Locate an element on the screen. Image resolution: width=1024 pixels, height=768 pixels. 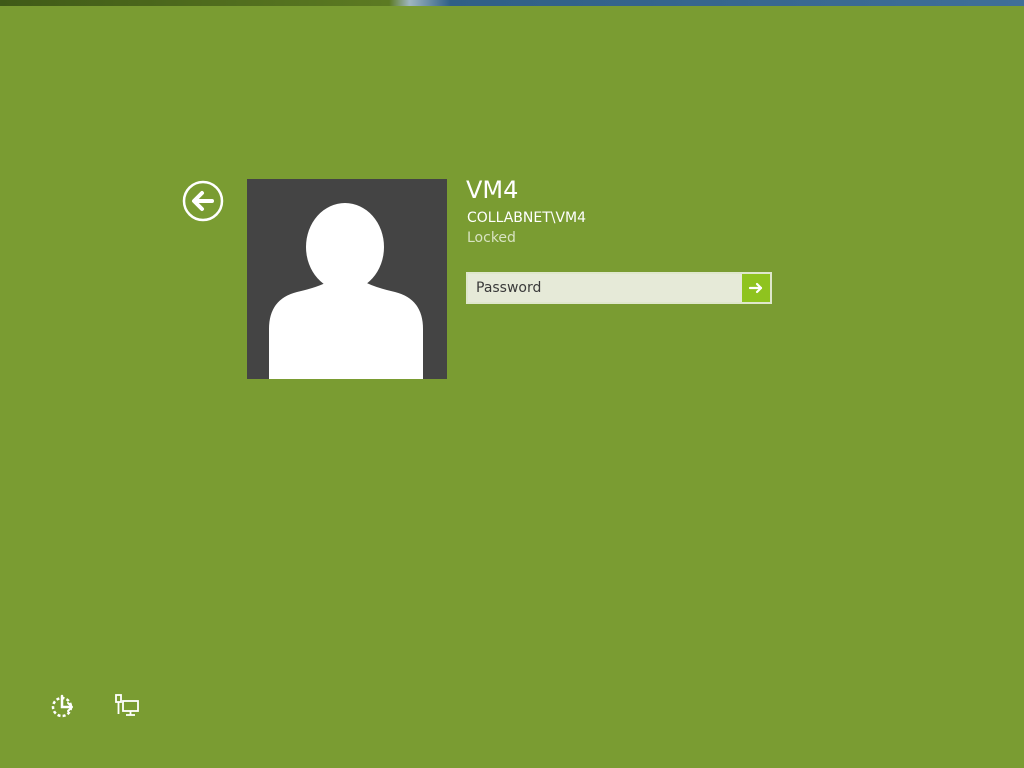
top-window-strip is located at coordinates (512, 3).